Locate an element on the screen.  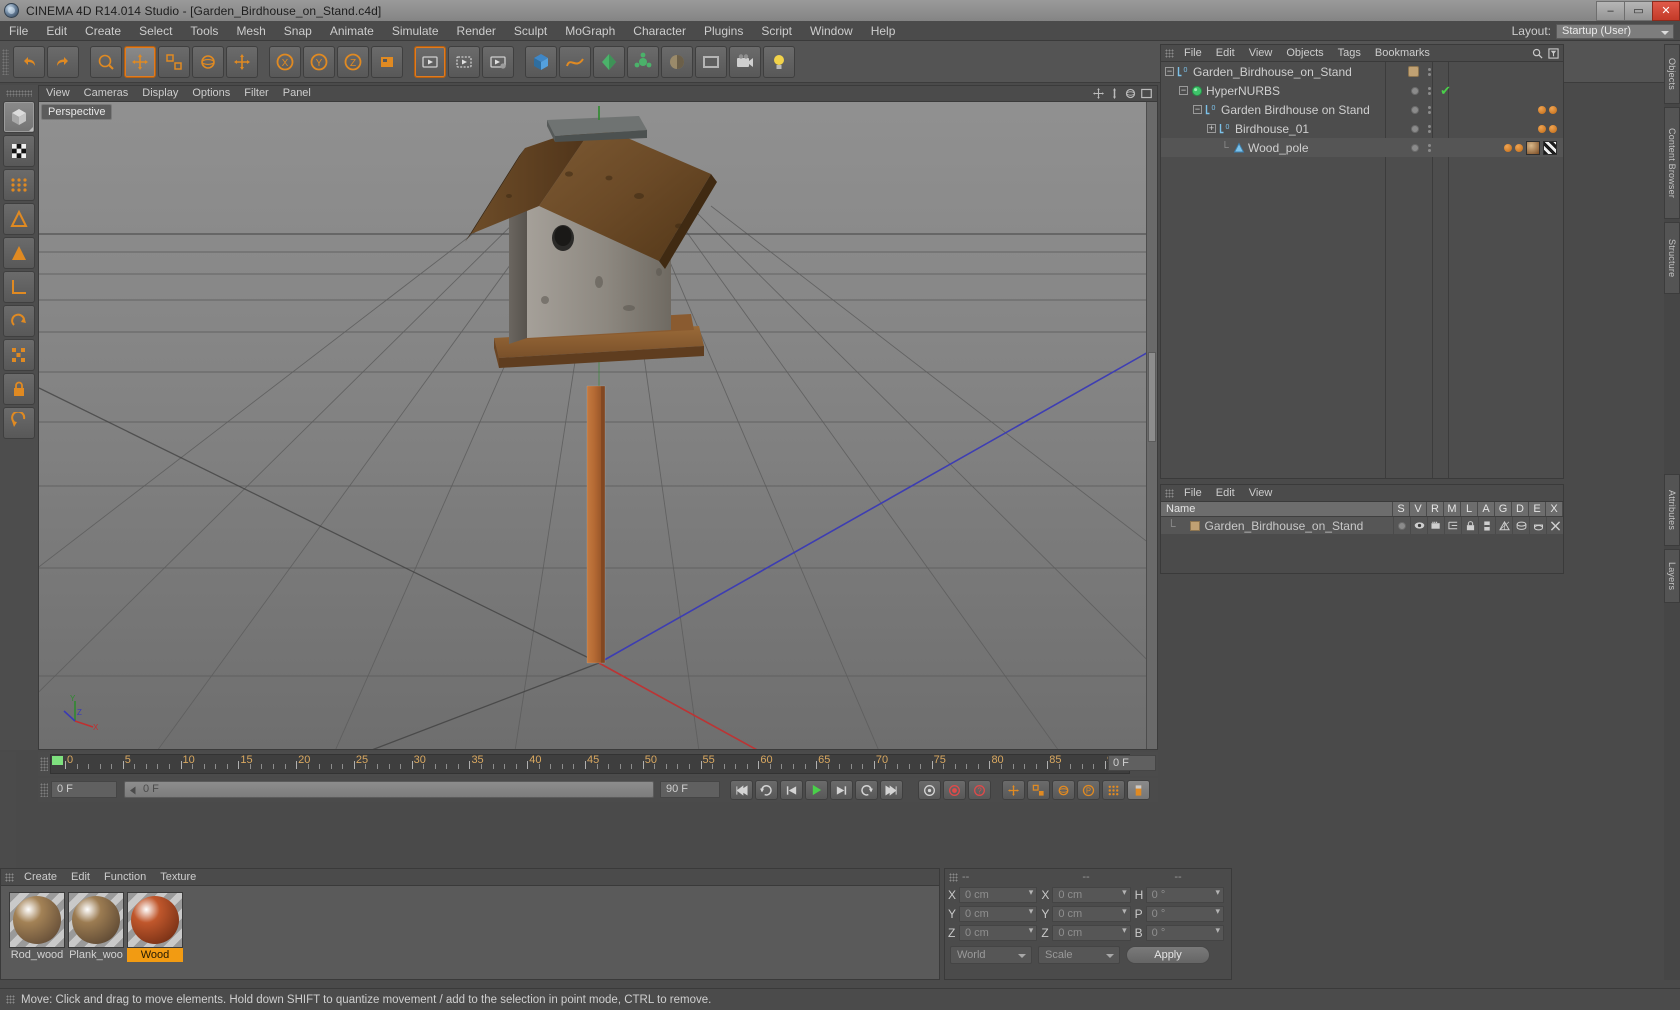
add-scene-object-button is located at coordinates (711, 61).